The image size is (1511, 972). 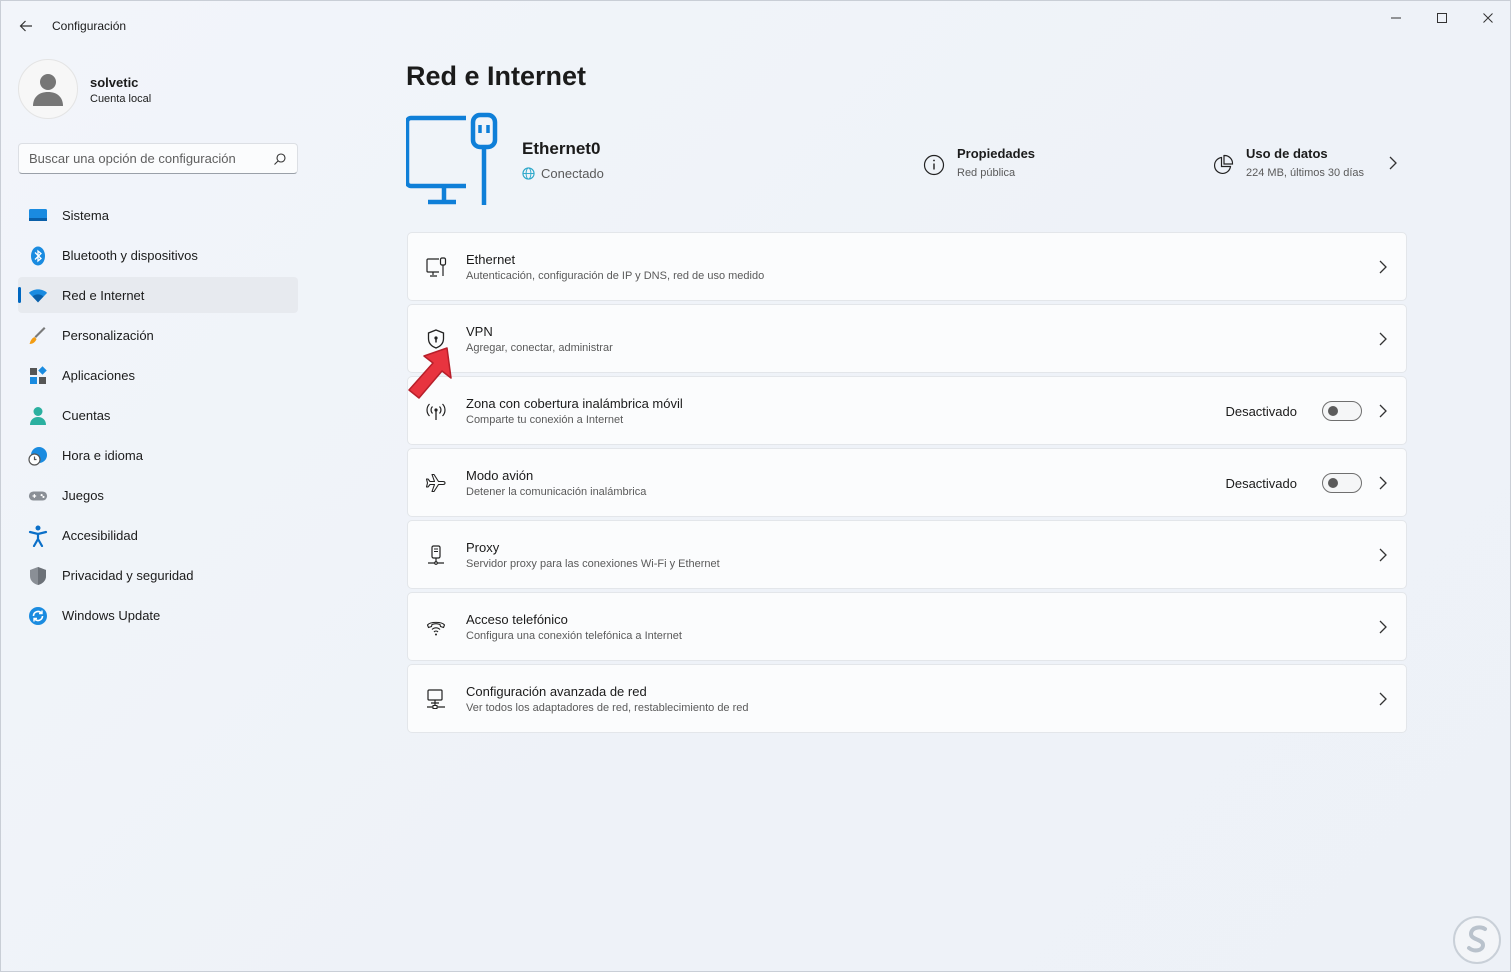 I want to click on sidebar-item-label: Hora e idioma, so click(x=102, y=455).